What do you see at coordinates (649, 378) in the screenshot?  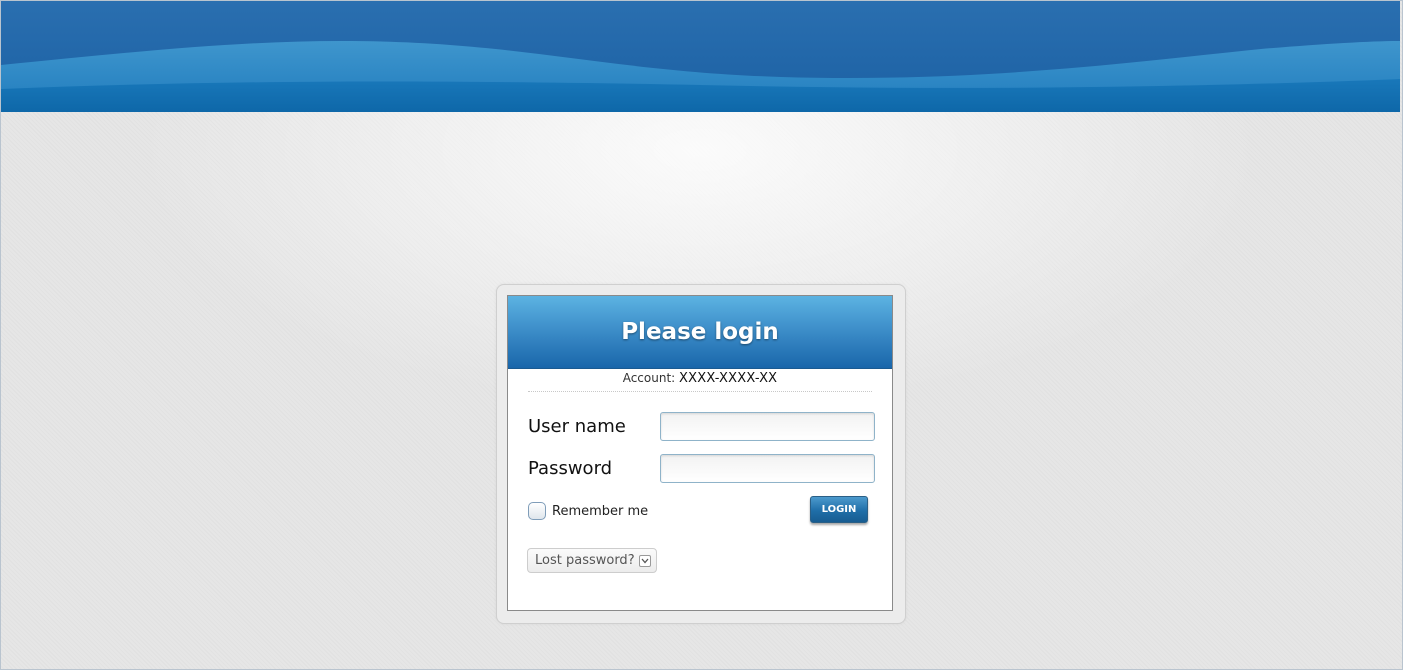 I see `account-label: Account:` at bounding box center [649, 378].